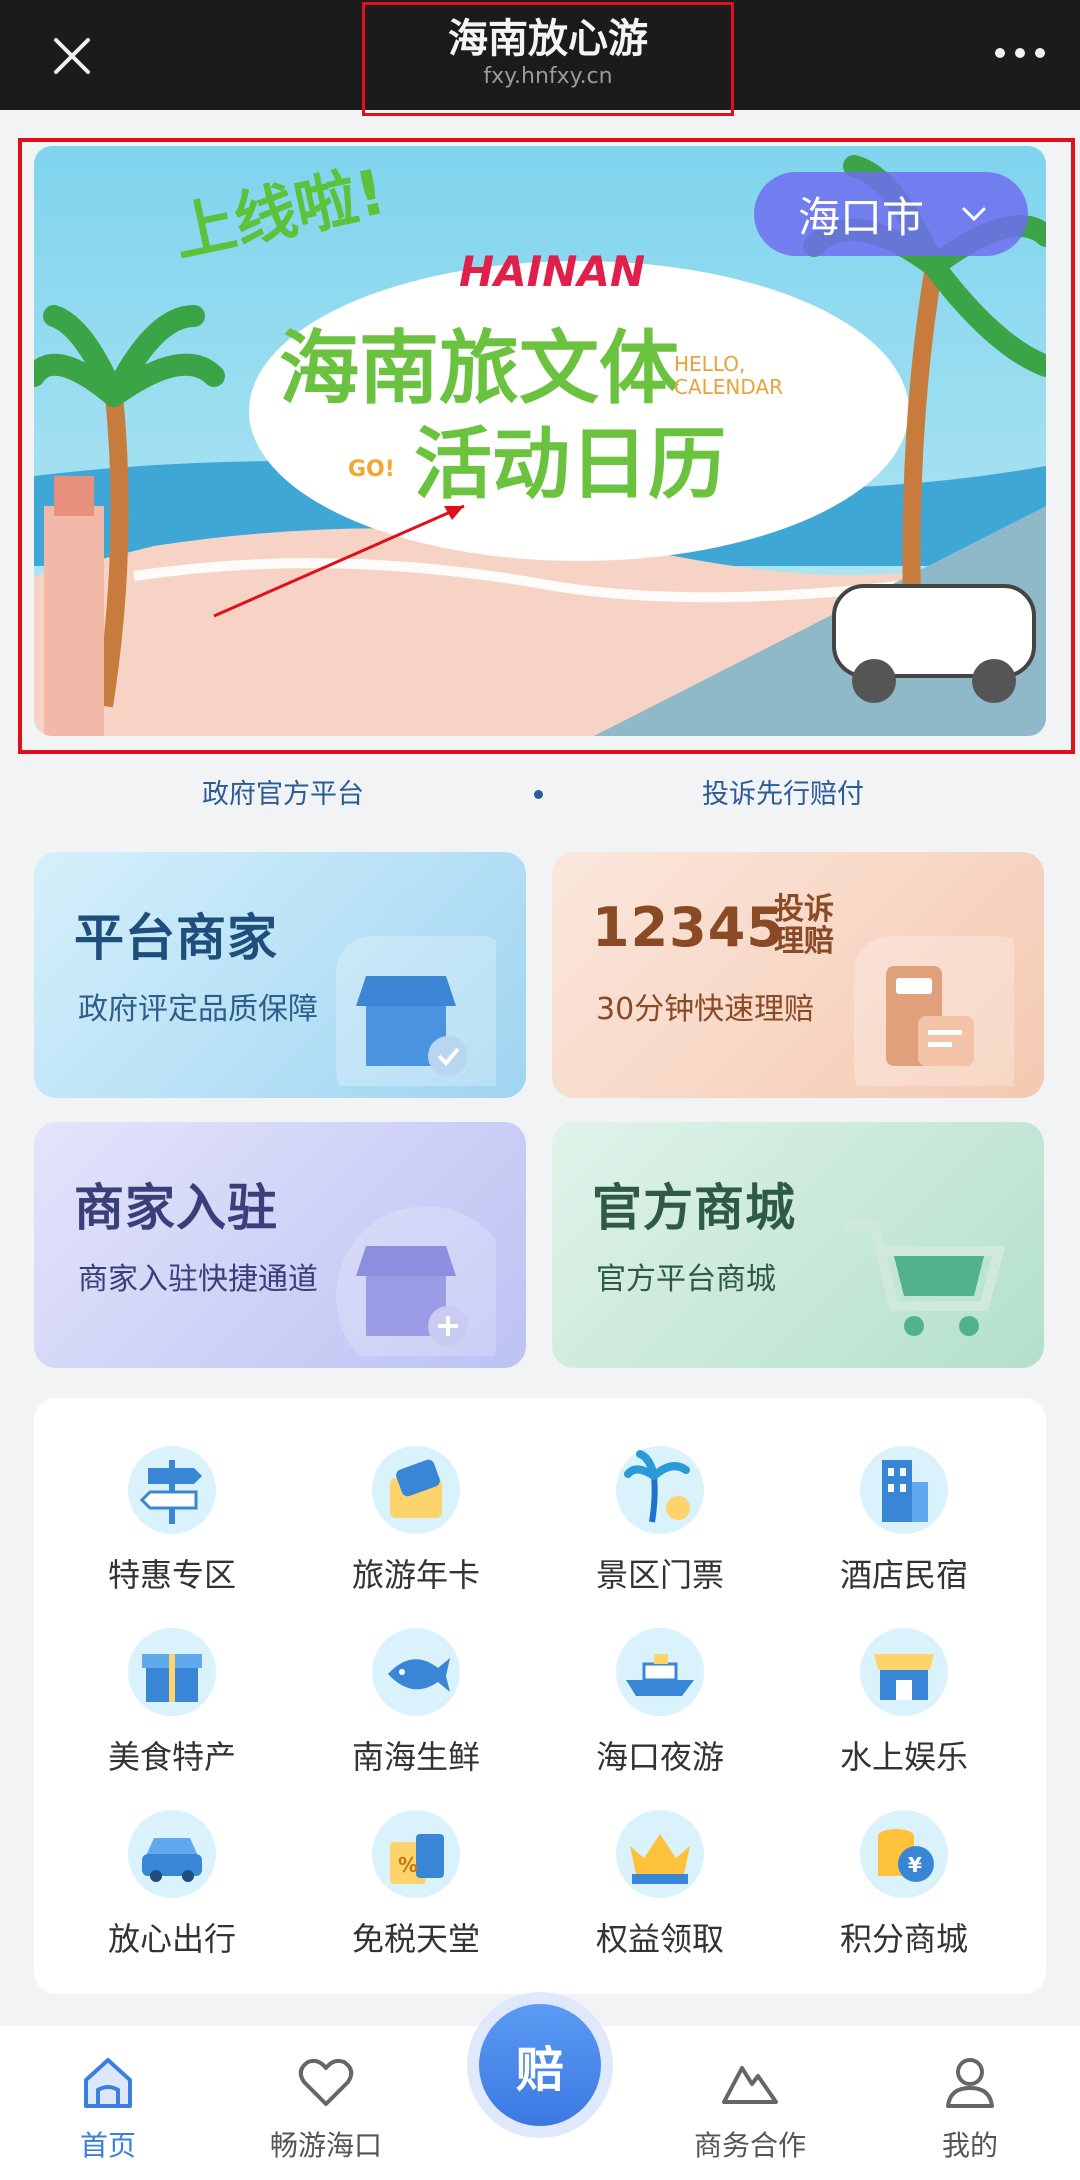 Image resolution: width=1080 pixels, height=2180 pixels. Describe the element at coordinates (969, 2145) in the screenshot. I see `nav-label: 我的` at that location.